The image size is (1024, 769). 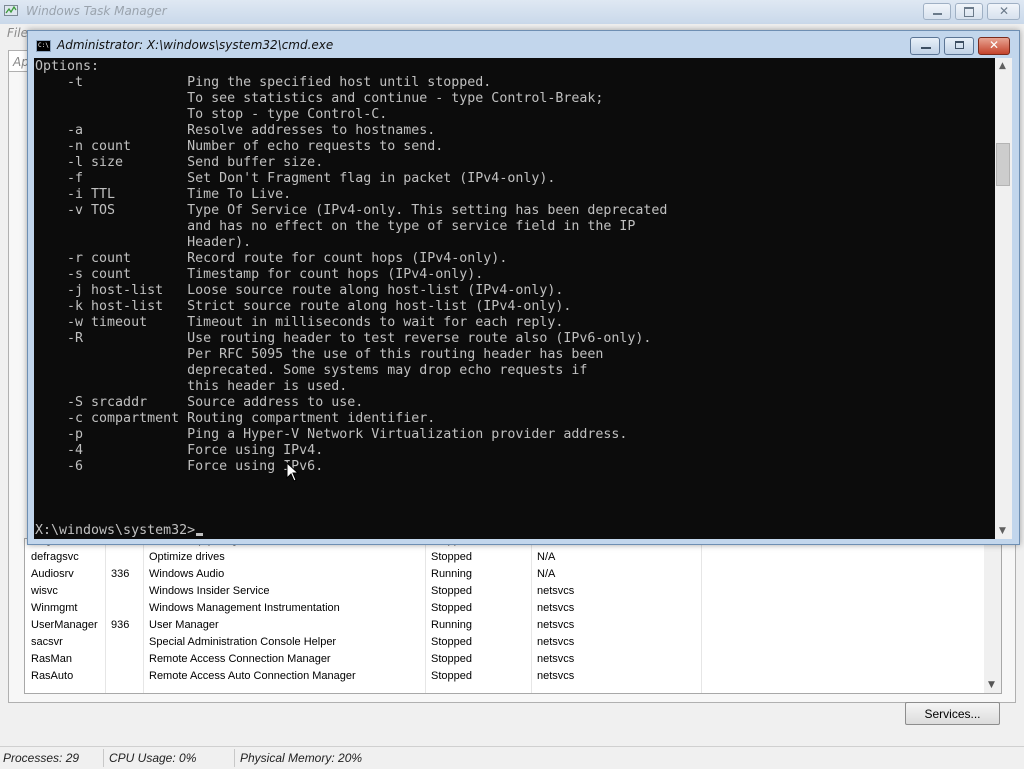 What do you see at coordinates (17, 33) in the screenshot?
I see `menu-file: File` at bounding box center [17, 33].